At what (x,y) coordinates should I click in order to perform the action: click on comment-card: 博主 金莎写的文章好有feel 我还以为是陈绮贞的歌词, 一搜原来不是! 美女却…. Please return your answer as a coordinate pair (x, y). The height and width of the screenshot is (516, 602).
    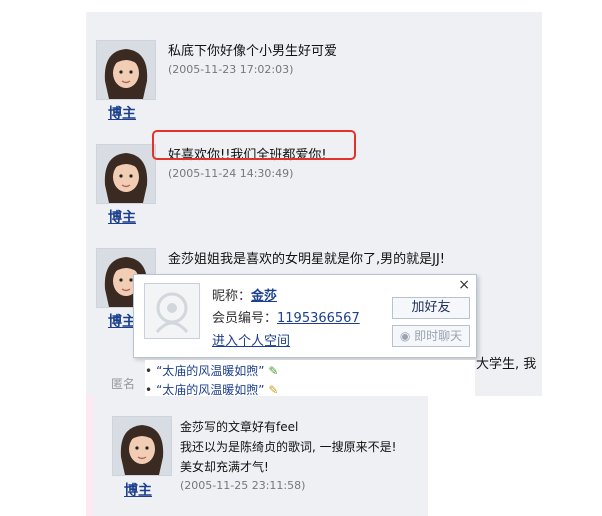
    Looking at the image, I should click on (261, 456).